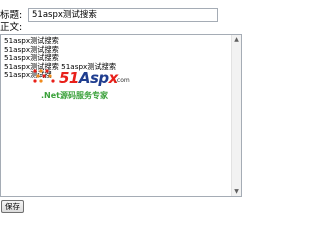 The height and width of the screenshot is (240, 320). What do you see at coordinates (123, 15) in the screenshot?
I see `title-input: 51aspx测试搜索` at bounding box center [123, 15].